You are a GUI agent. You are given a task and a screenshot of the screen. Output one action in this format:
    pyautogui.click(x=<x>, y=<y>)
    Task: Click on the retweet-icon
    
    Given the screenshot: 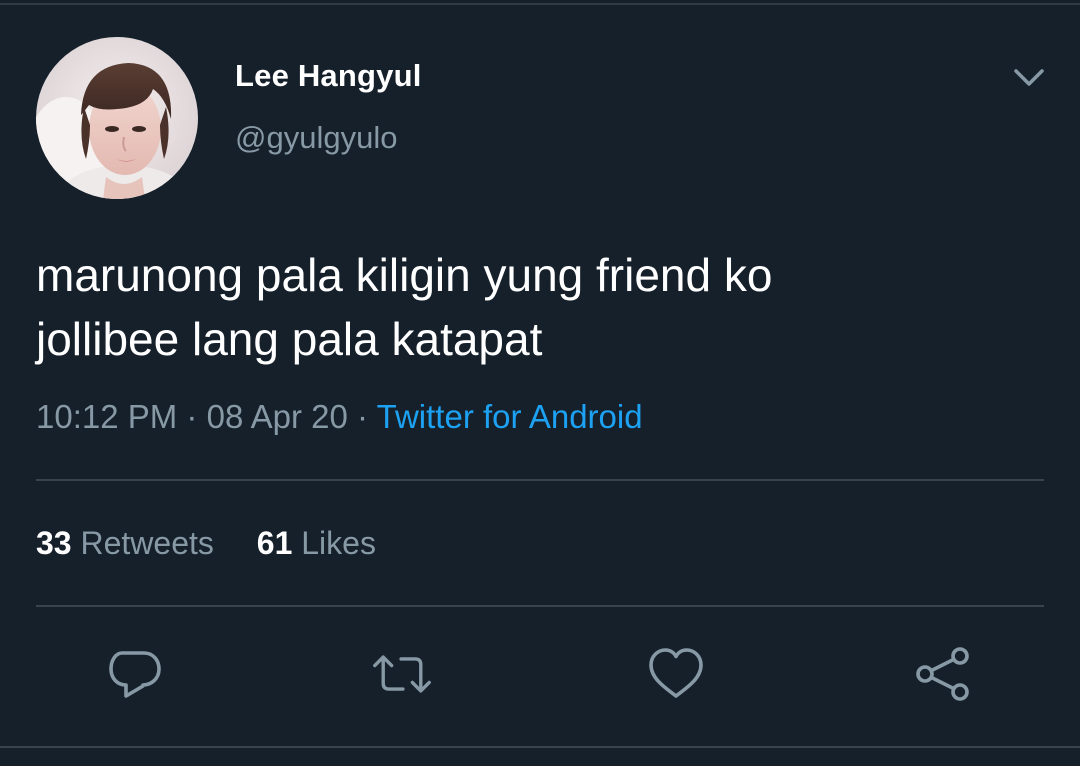 What is the action you would take?
    pyautogui.click(x=402, y=674)
    